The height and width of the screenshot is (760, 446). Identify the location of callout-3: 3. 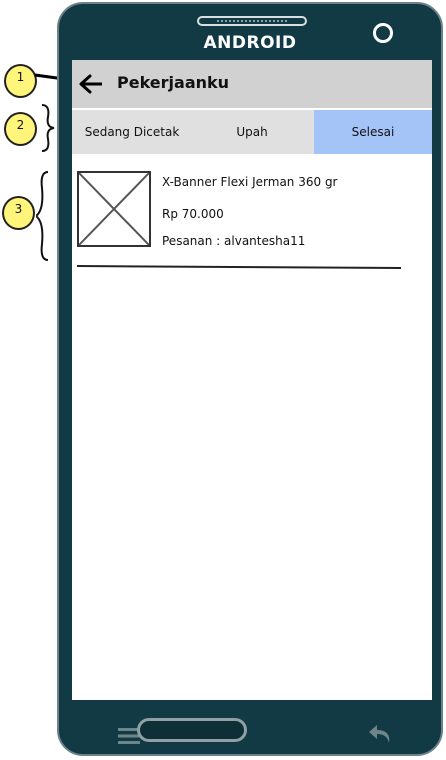
(18, 213).